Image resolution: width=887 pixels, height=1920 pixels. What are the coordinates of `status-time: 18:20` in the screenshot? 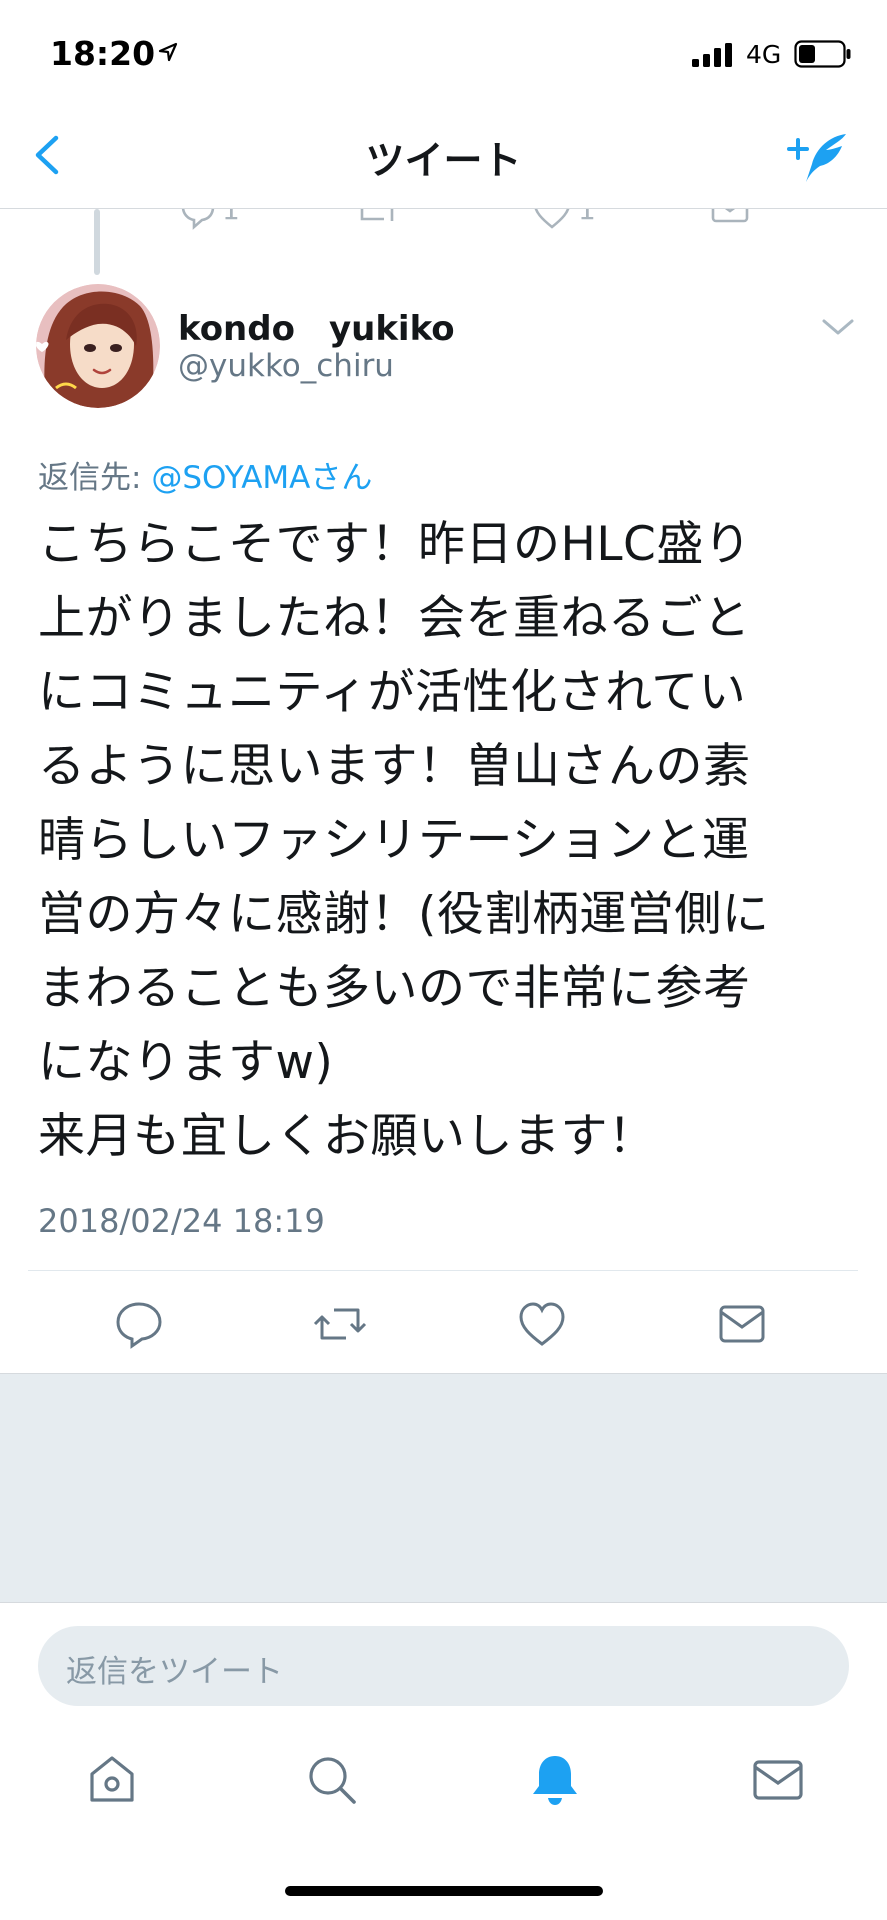 It's located at (103, 53).